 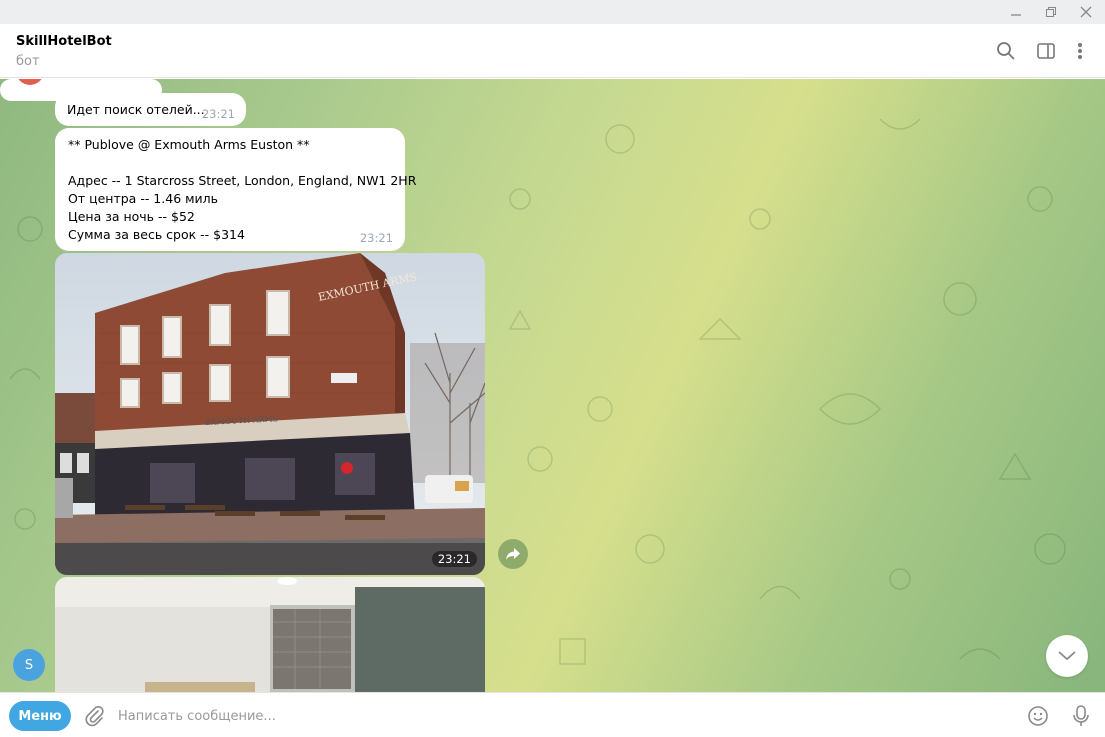 I want to click on minimize-icon, so click(x=1016, y=12).